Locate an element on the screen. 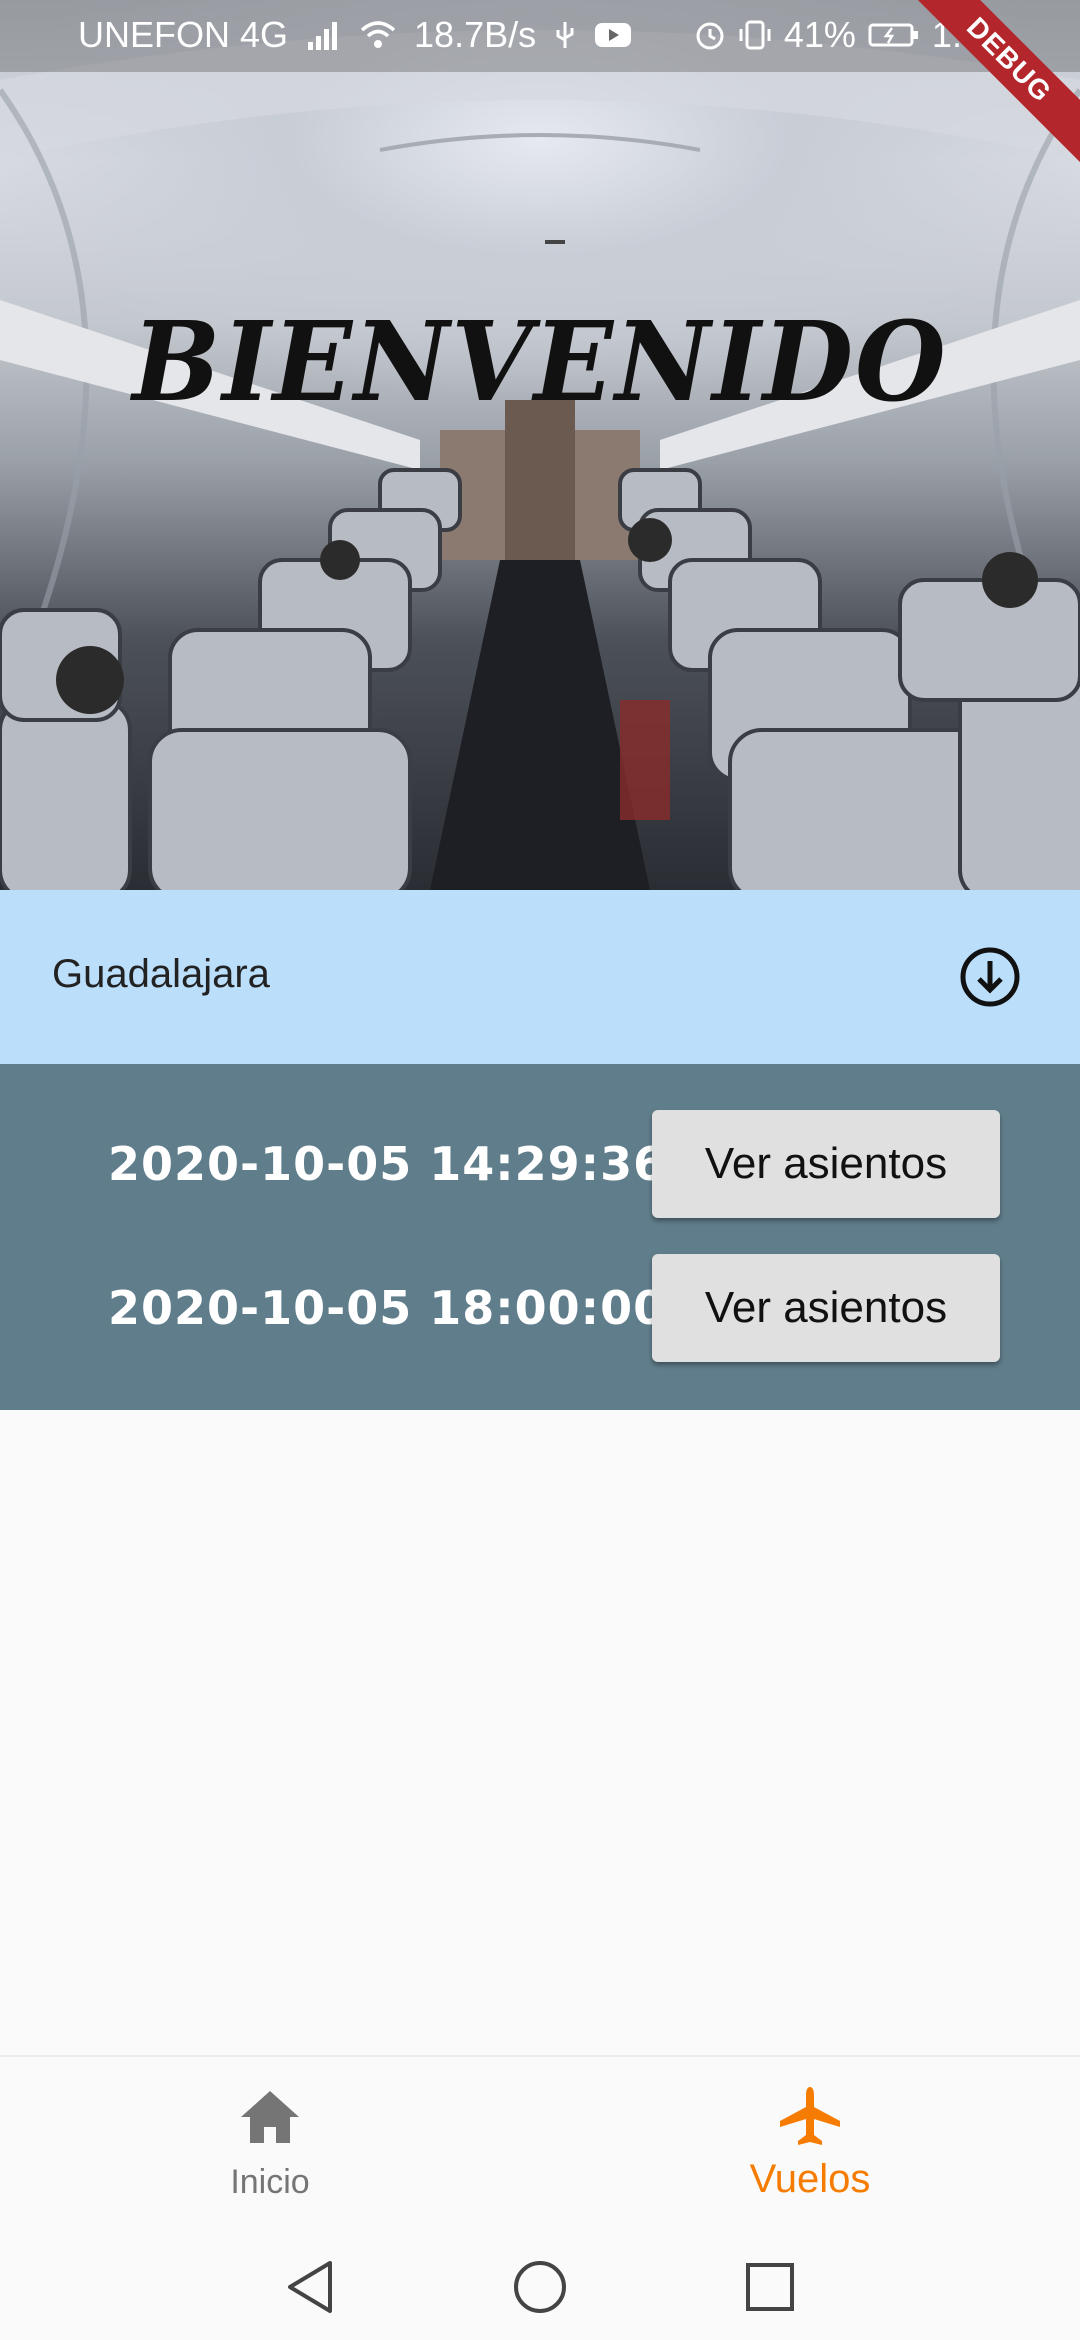 This screenshot has height=2340, width=1080. home-circle-icon is located at coordinates (540, 2289).